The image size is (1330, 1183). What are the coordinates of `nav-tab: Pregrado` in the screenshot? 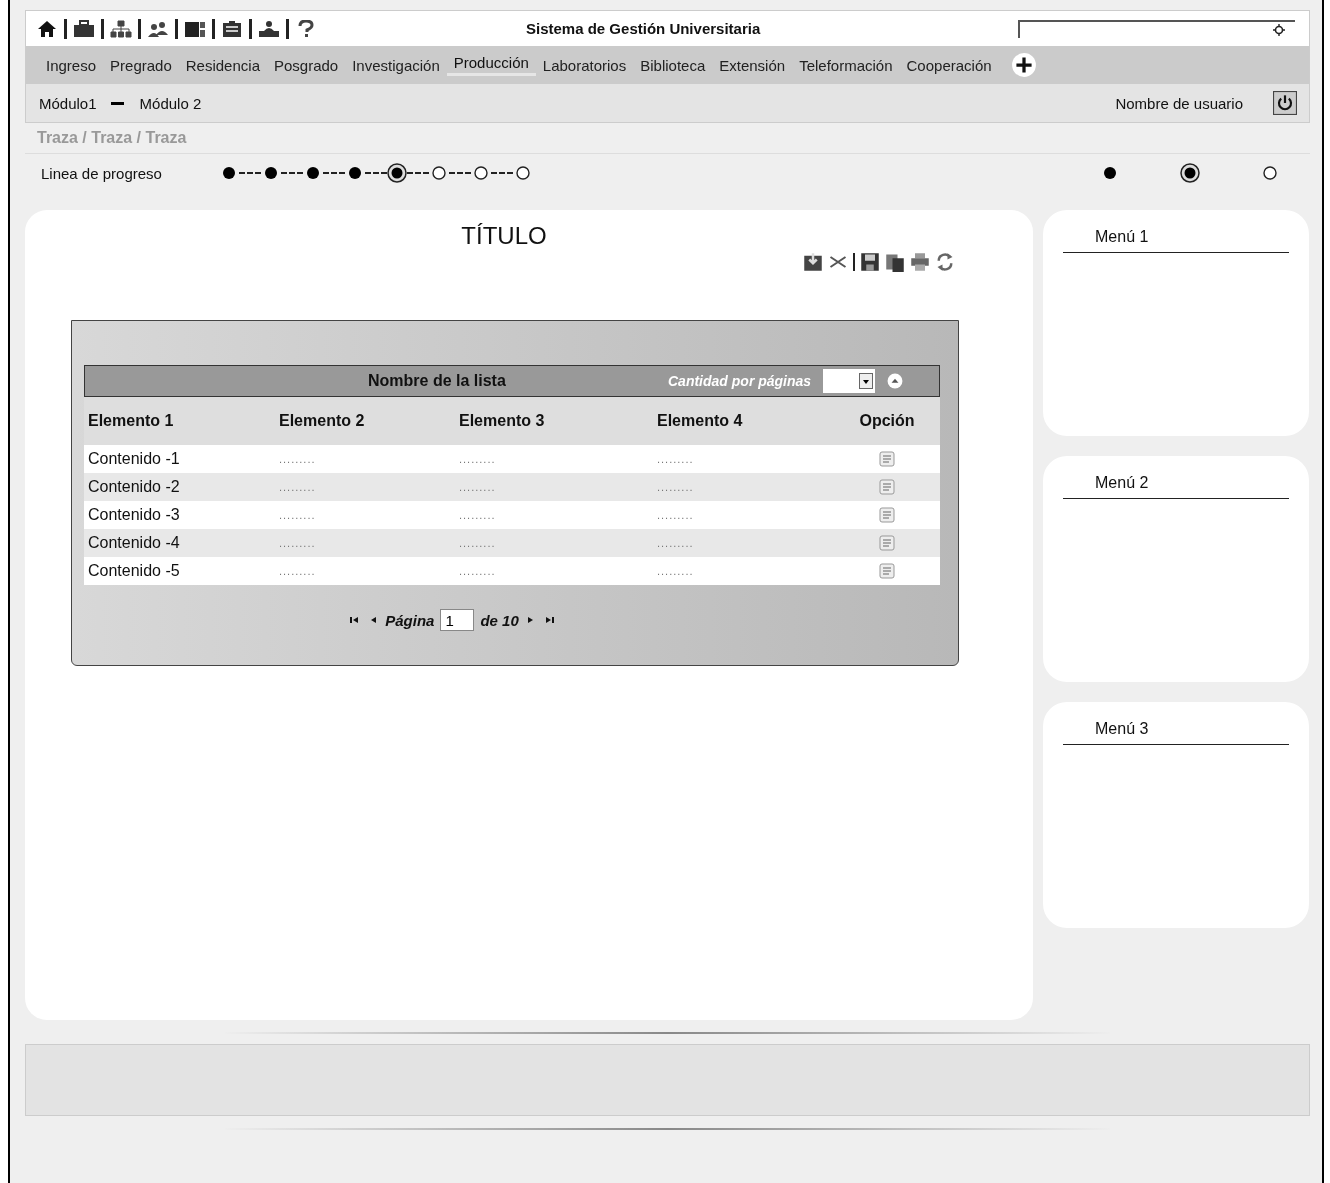 It's located at (141, 65).